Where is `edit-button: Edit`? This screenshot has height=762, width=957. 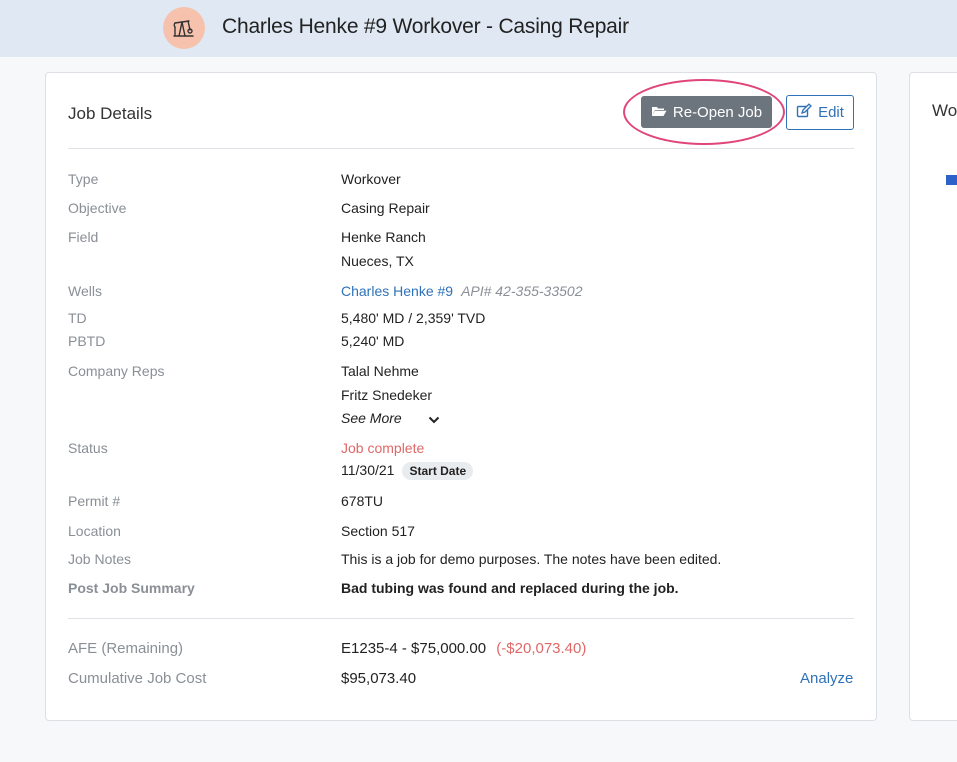 edit-button: Edit is located at coordinates (820, 112).